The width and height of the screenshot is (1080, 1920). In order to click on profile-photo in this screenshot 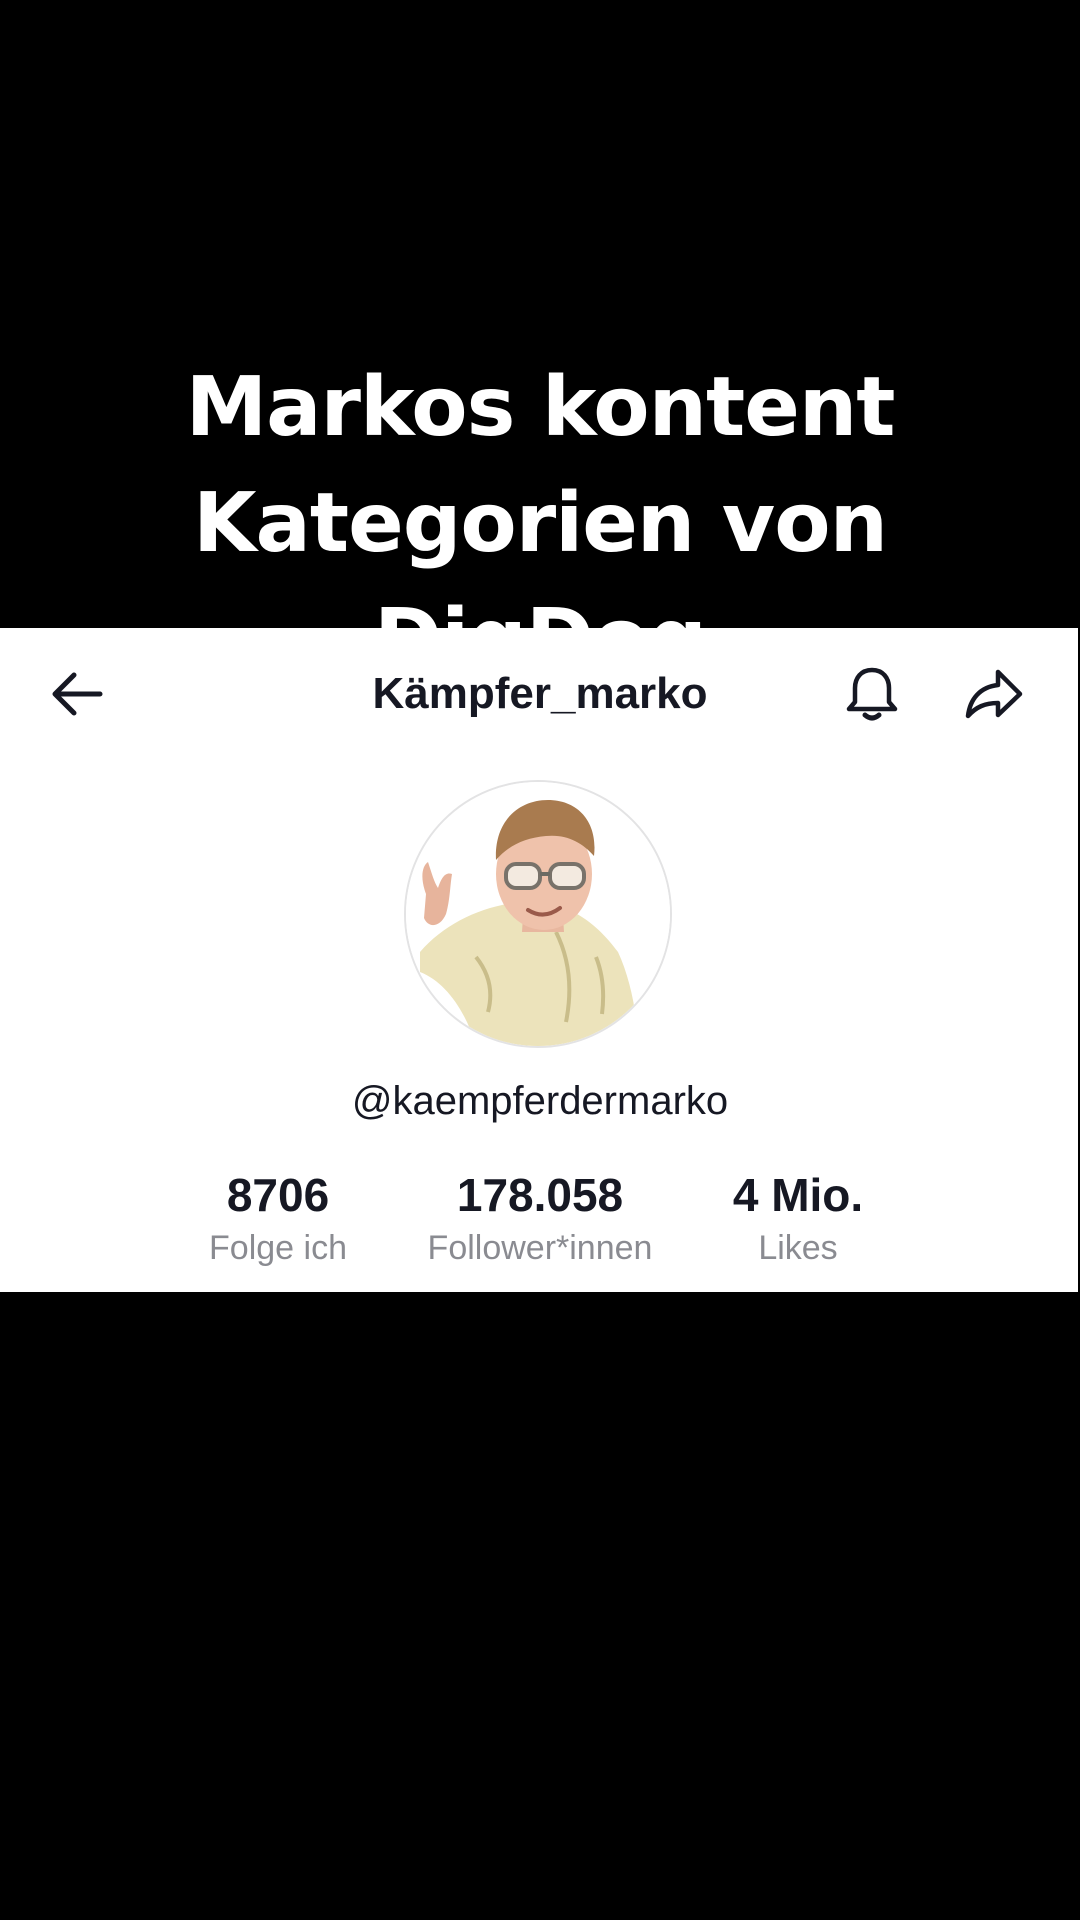, I will do `click(538, 914)`.